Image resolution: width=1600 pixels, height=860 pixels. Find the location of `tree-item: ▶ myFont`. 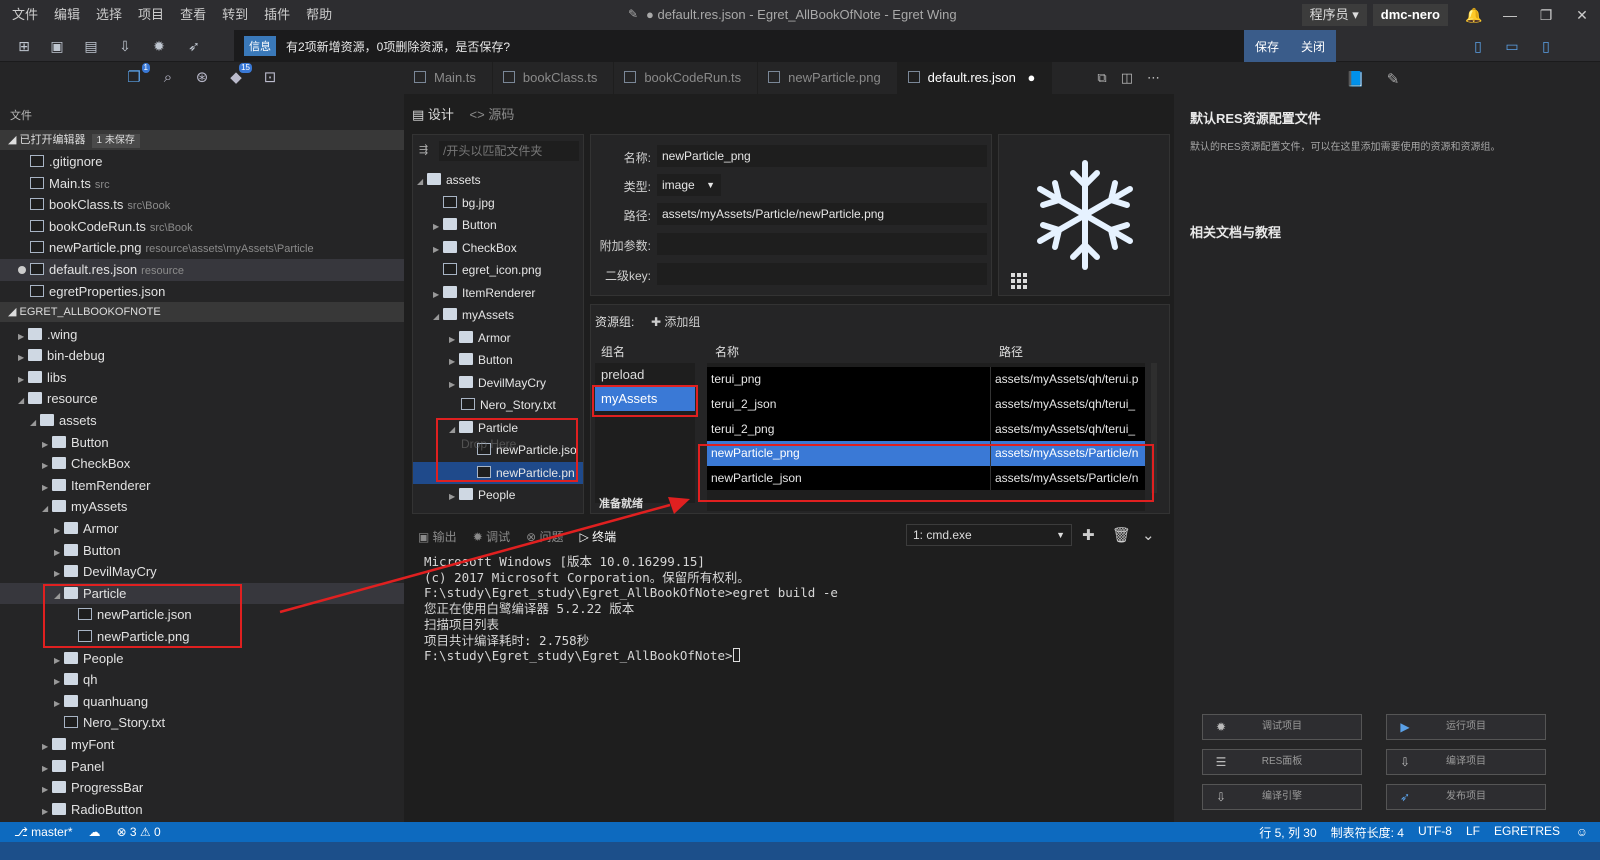

tree-item: ▶ myFont is located at coordinates (202, 745).